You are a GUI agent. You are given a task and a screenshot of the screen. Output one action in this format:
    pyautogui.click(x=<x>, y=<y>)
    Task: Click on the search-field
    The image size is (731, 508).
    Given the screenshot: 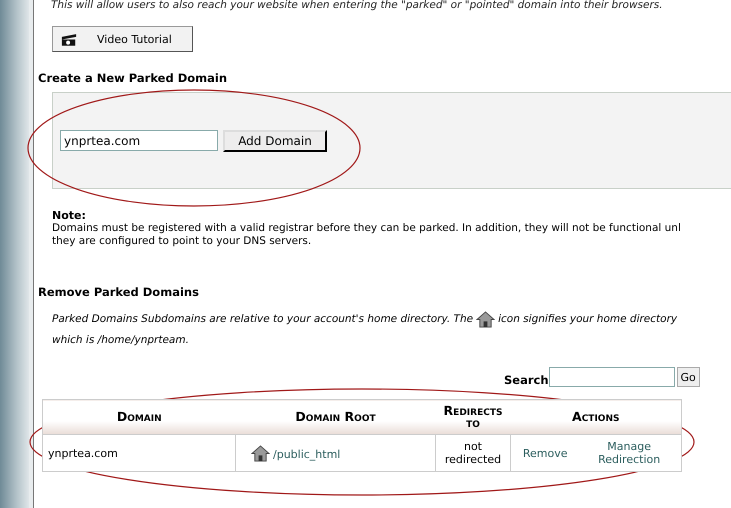 What is the action you would take?
    pyautogui.click(x=611, y=377)
    